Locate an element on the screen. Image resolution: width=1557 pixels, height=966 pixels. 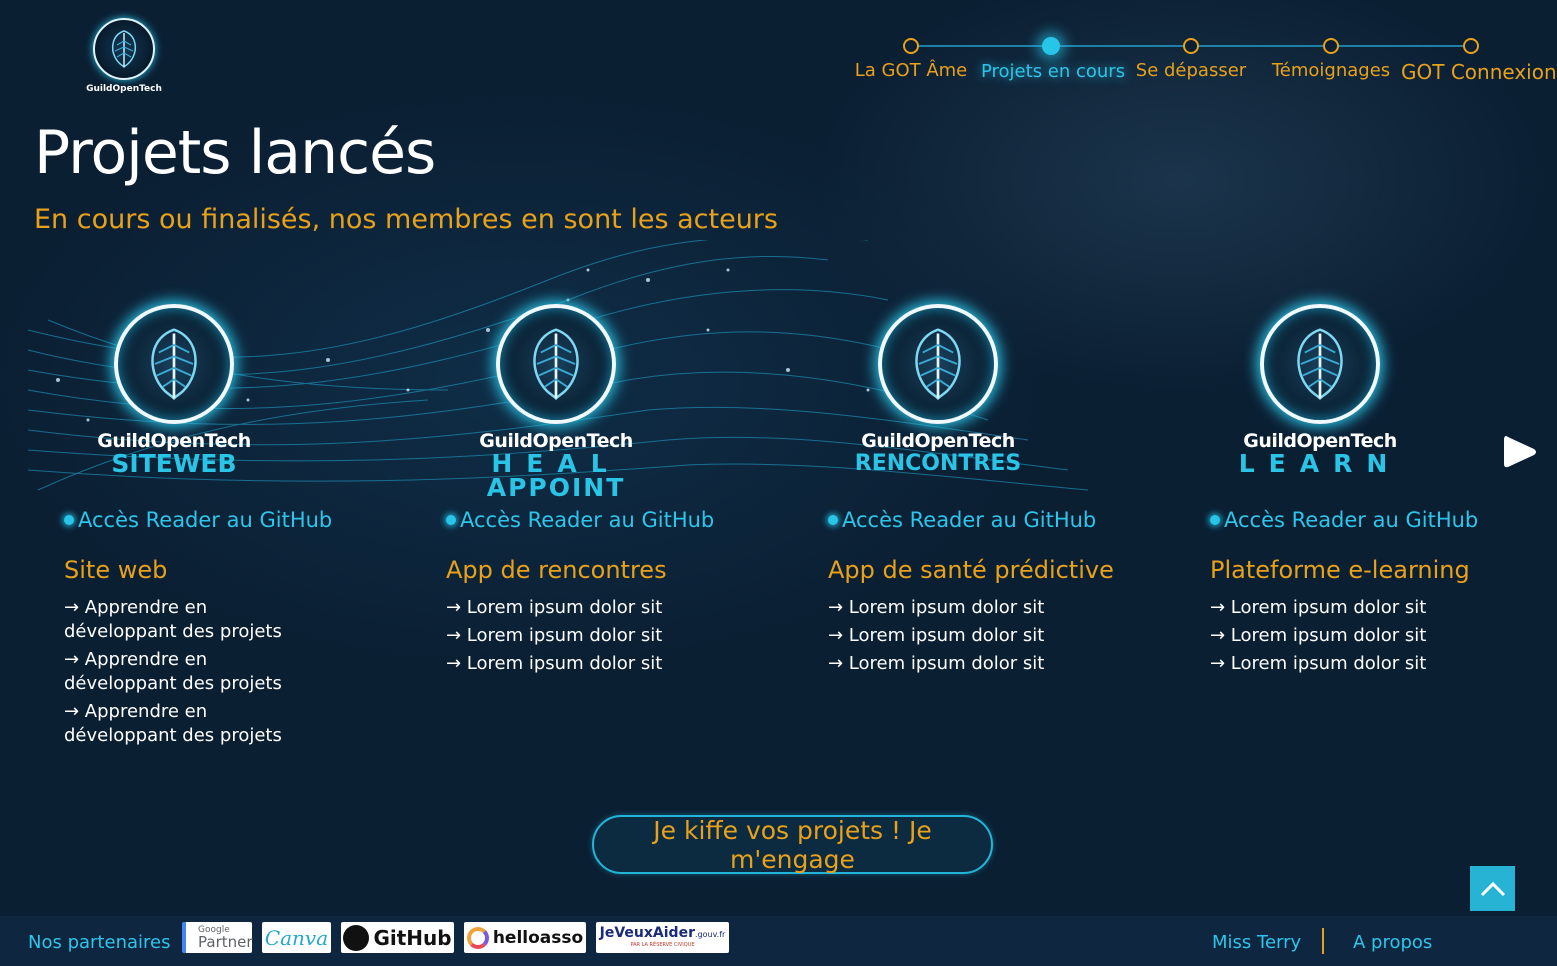
project-emblem: GuildOpenTech LEARN is located at coordinates (1320, 404).